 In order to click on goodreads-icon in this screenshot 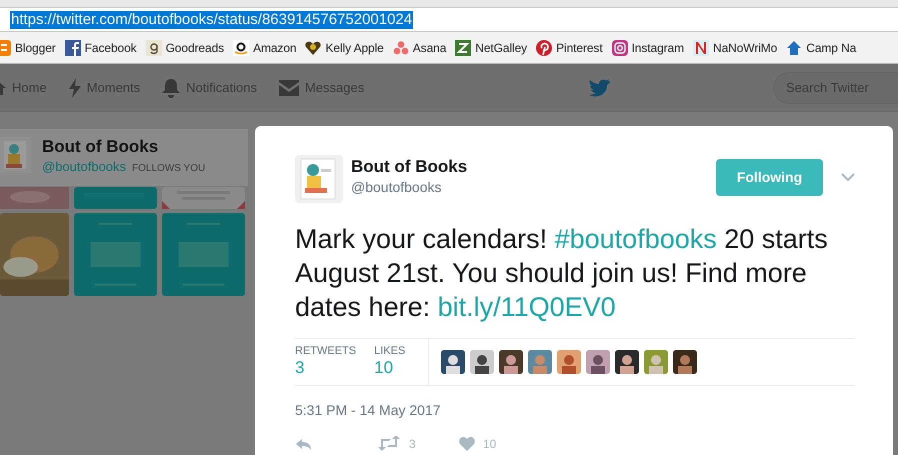, I will do `click(154, 48)`.